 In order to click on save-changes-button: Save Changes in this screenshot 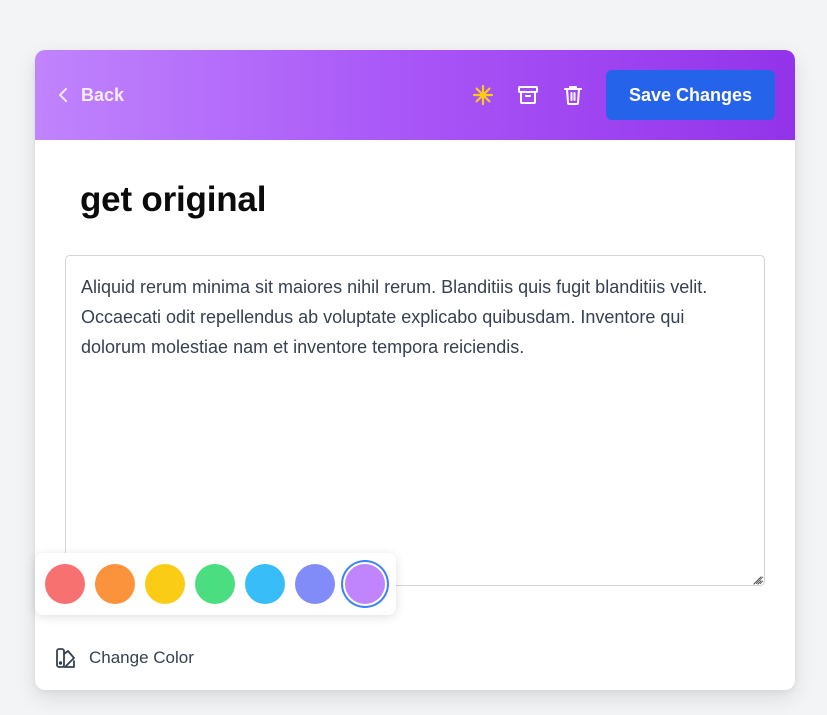, I will do `click(690, 95)`.